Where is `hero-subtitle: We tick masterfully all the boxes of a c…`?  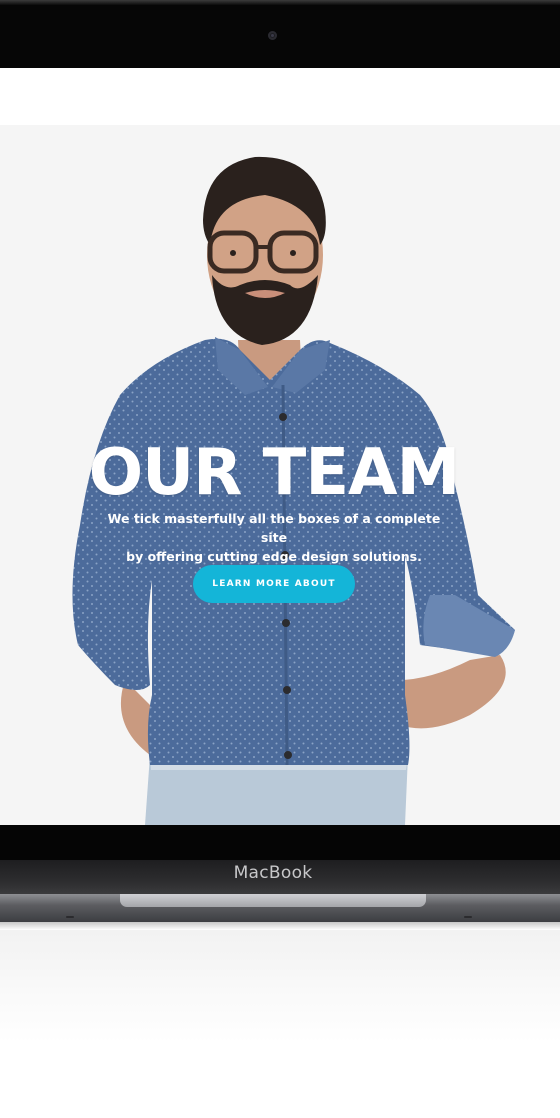
hero-subtitle: We tick masterfully all the boxes of a c… is located at coordinates (274, 537).